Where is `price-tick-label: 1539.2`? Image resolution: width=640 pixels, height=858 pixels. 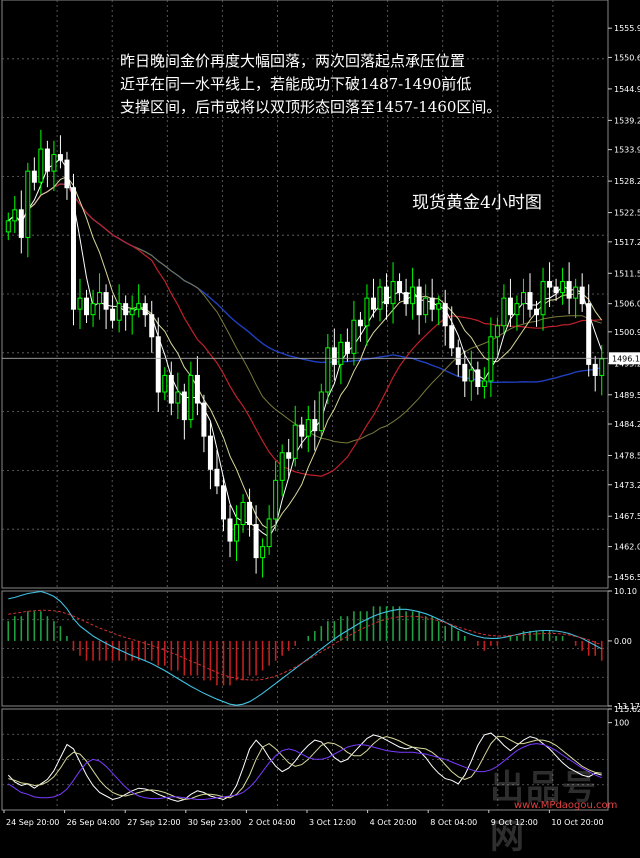
price-tick-label: 1539.2 is located at coordinates (627, 120).